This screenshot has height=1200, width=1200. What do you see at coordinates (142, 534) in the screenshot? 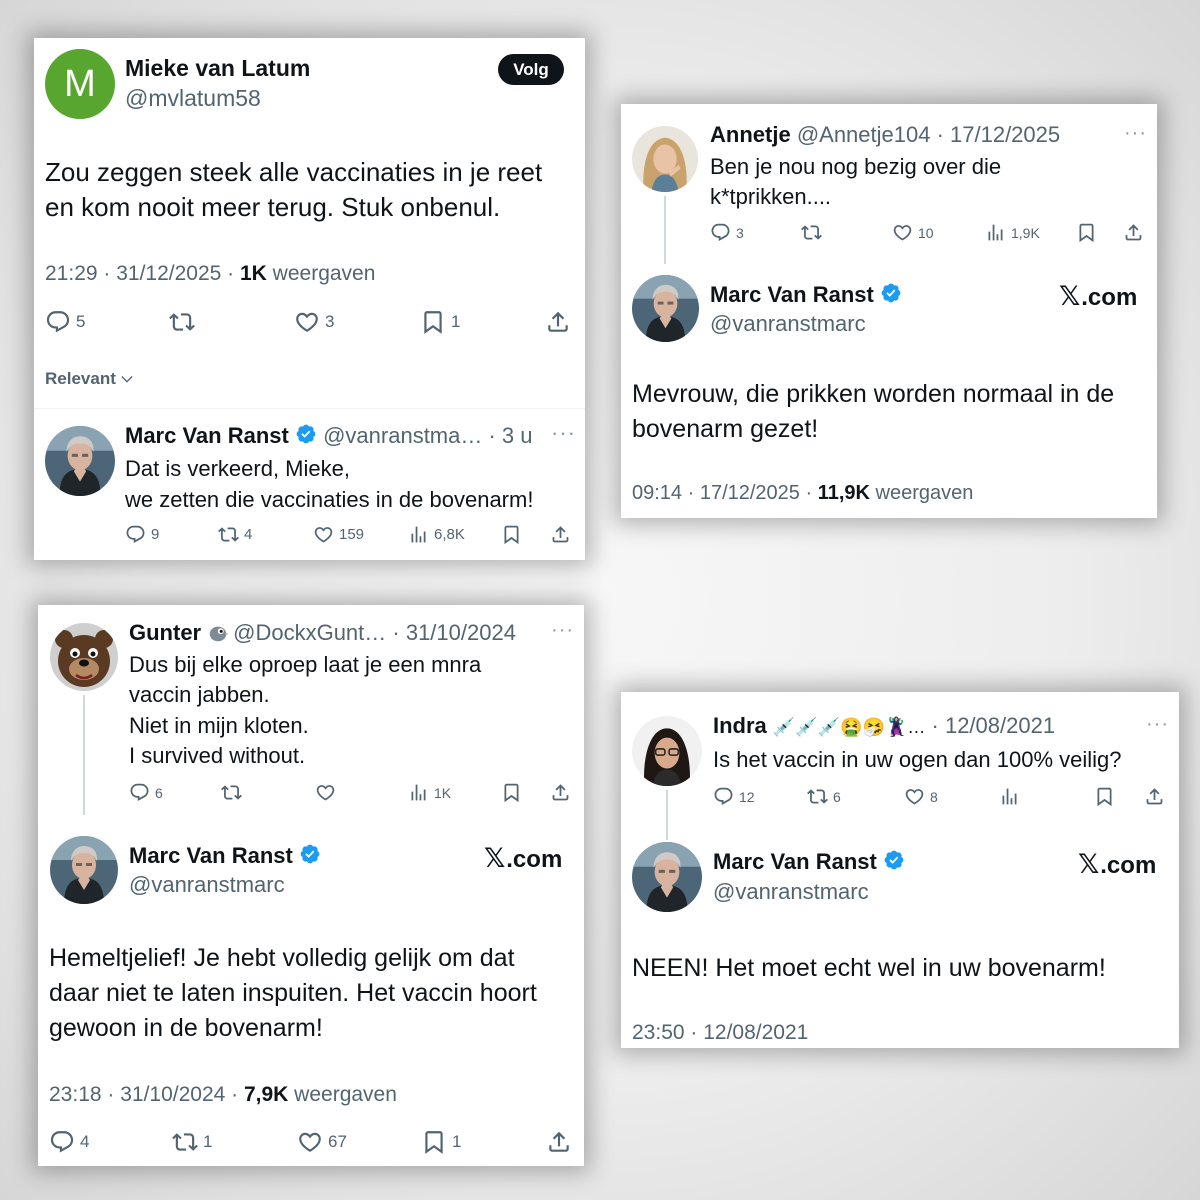
I see `reply-action: 9` at bounding box center [142, 534].